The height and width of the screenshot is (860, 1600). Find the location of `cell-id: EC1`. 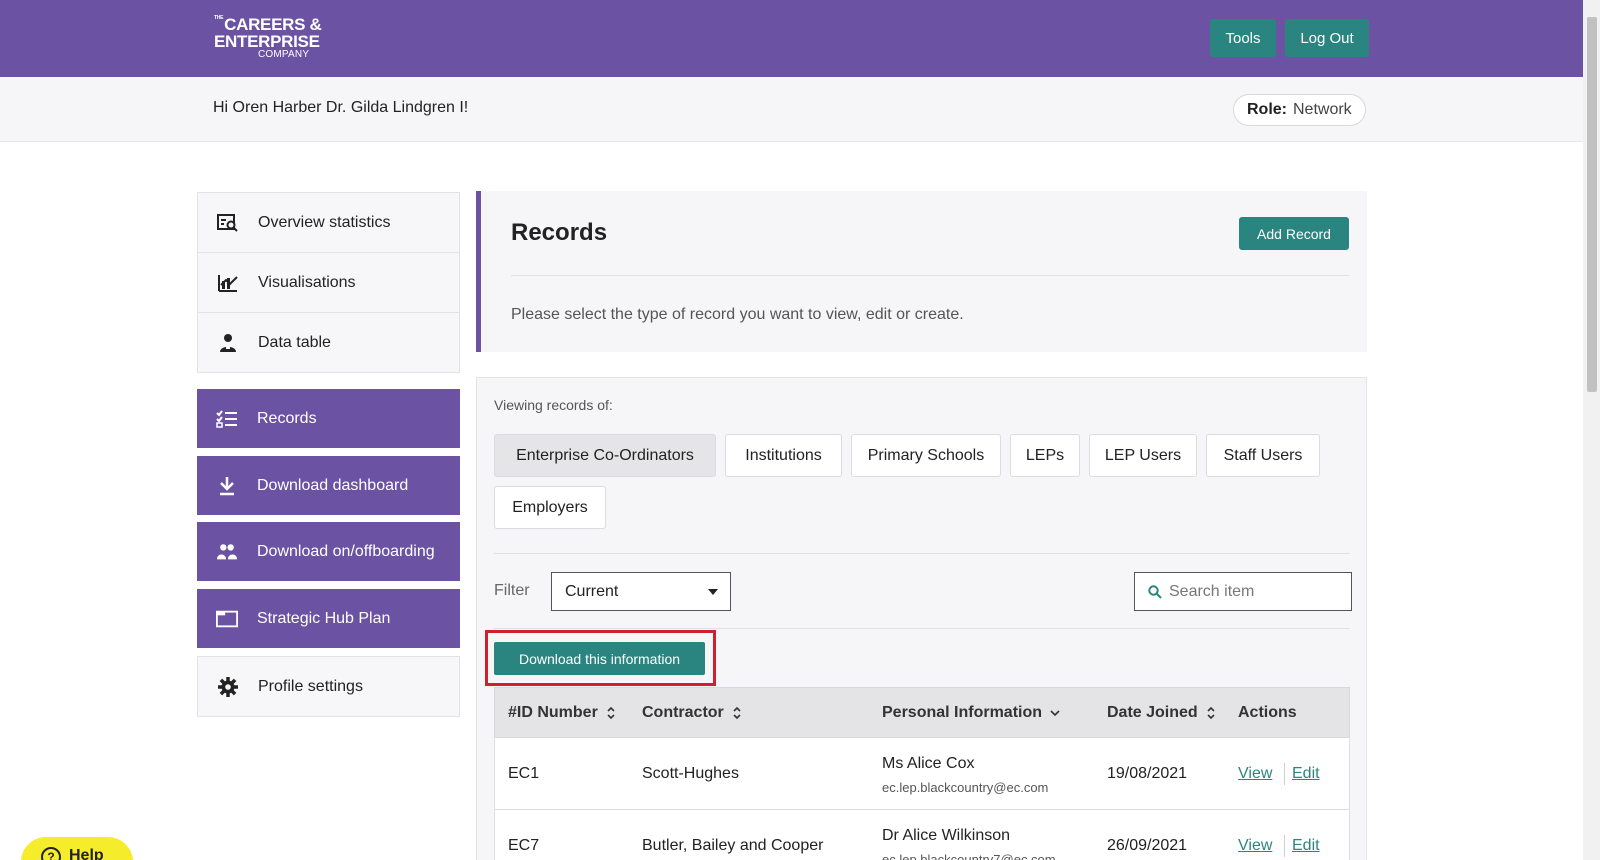

cell-id: EC1 is located at coordinates (524, 773).